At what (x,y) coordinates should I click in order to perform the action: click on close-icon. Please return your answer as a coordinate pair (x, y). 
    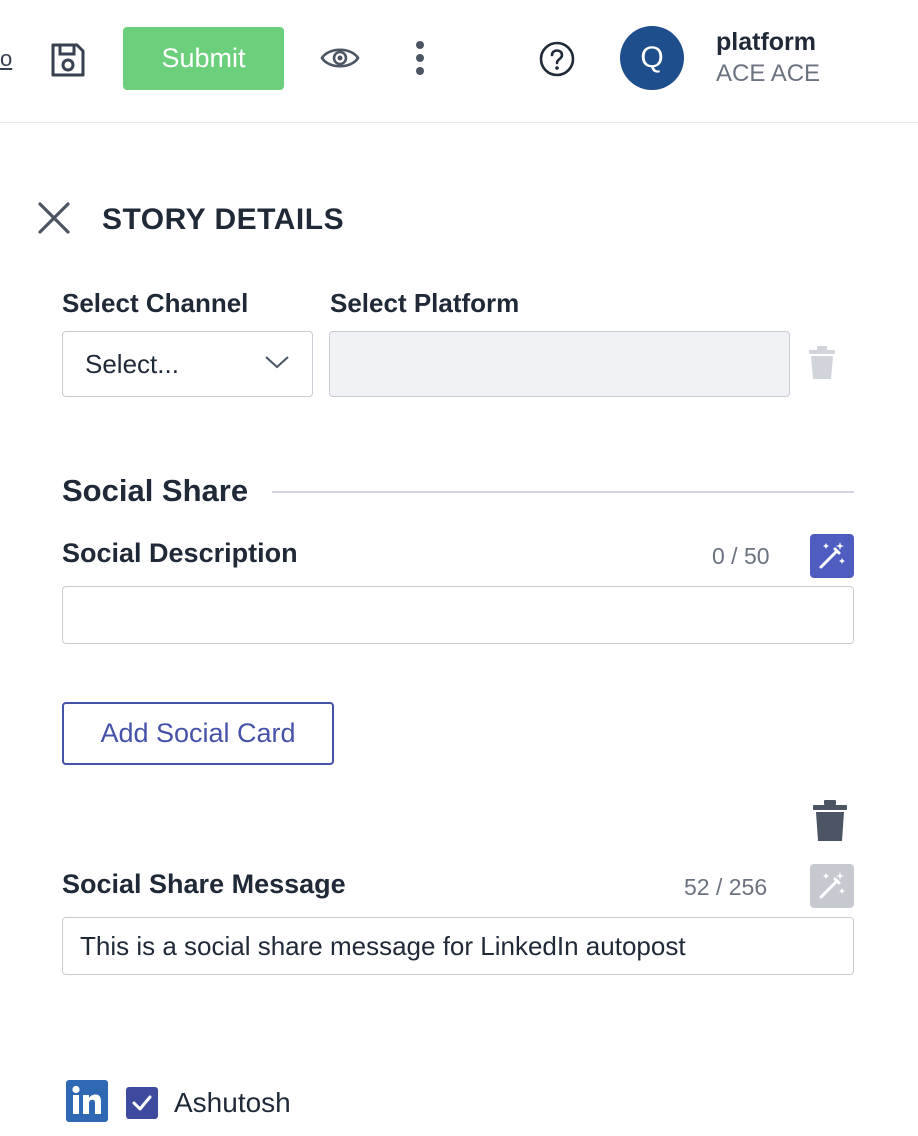
    Looking at the image, I should click on (54, 218).